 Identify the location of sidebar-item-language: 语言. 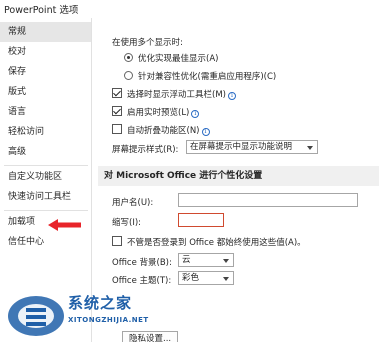
(45, 112).